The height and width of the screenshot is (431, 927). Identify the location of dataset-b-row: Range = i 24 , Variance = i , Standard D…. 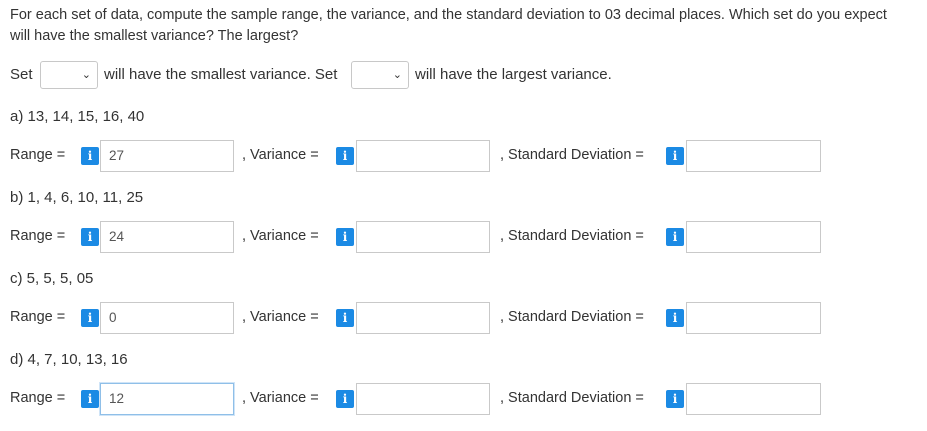
(463, 237).